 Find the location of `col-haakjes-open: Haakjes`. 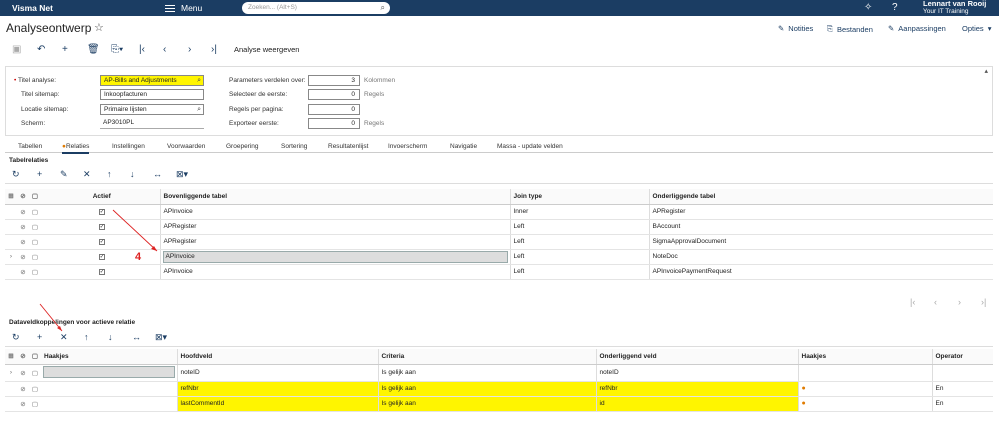

col-haakjes-open: Haakjes is located at coordinates (109, 357).